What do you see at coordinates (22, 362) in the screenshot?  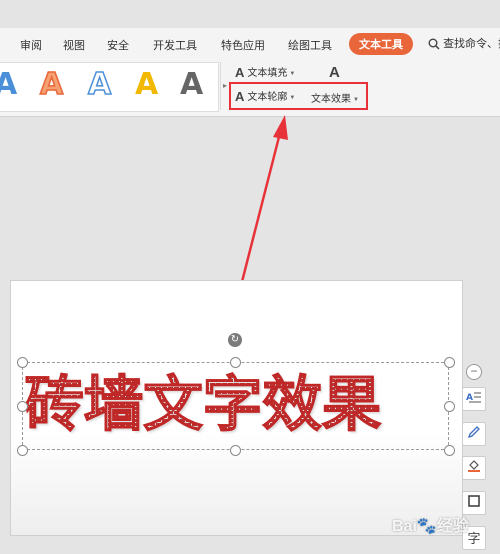 I see `resize-handle-top-left` at bounding box center [22, 362].